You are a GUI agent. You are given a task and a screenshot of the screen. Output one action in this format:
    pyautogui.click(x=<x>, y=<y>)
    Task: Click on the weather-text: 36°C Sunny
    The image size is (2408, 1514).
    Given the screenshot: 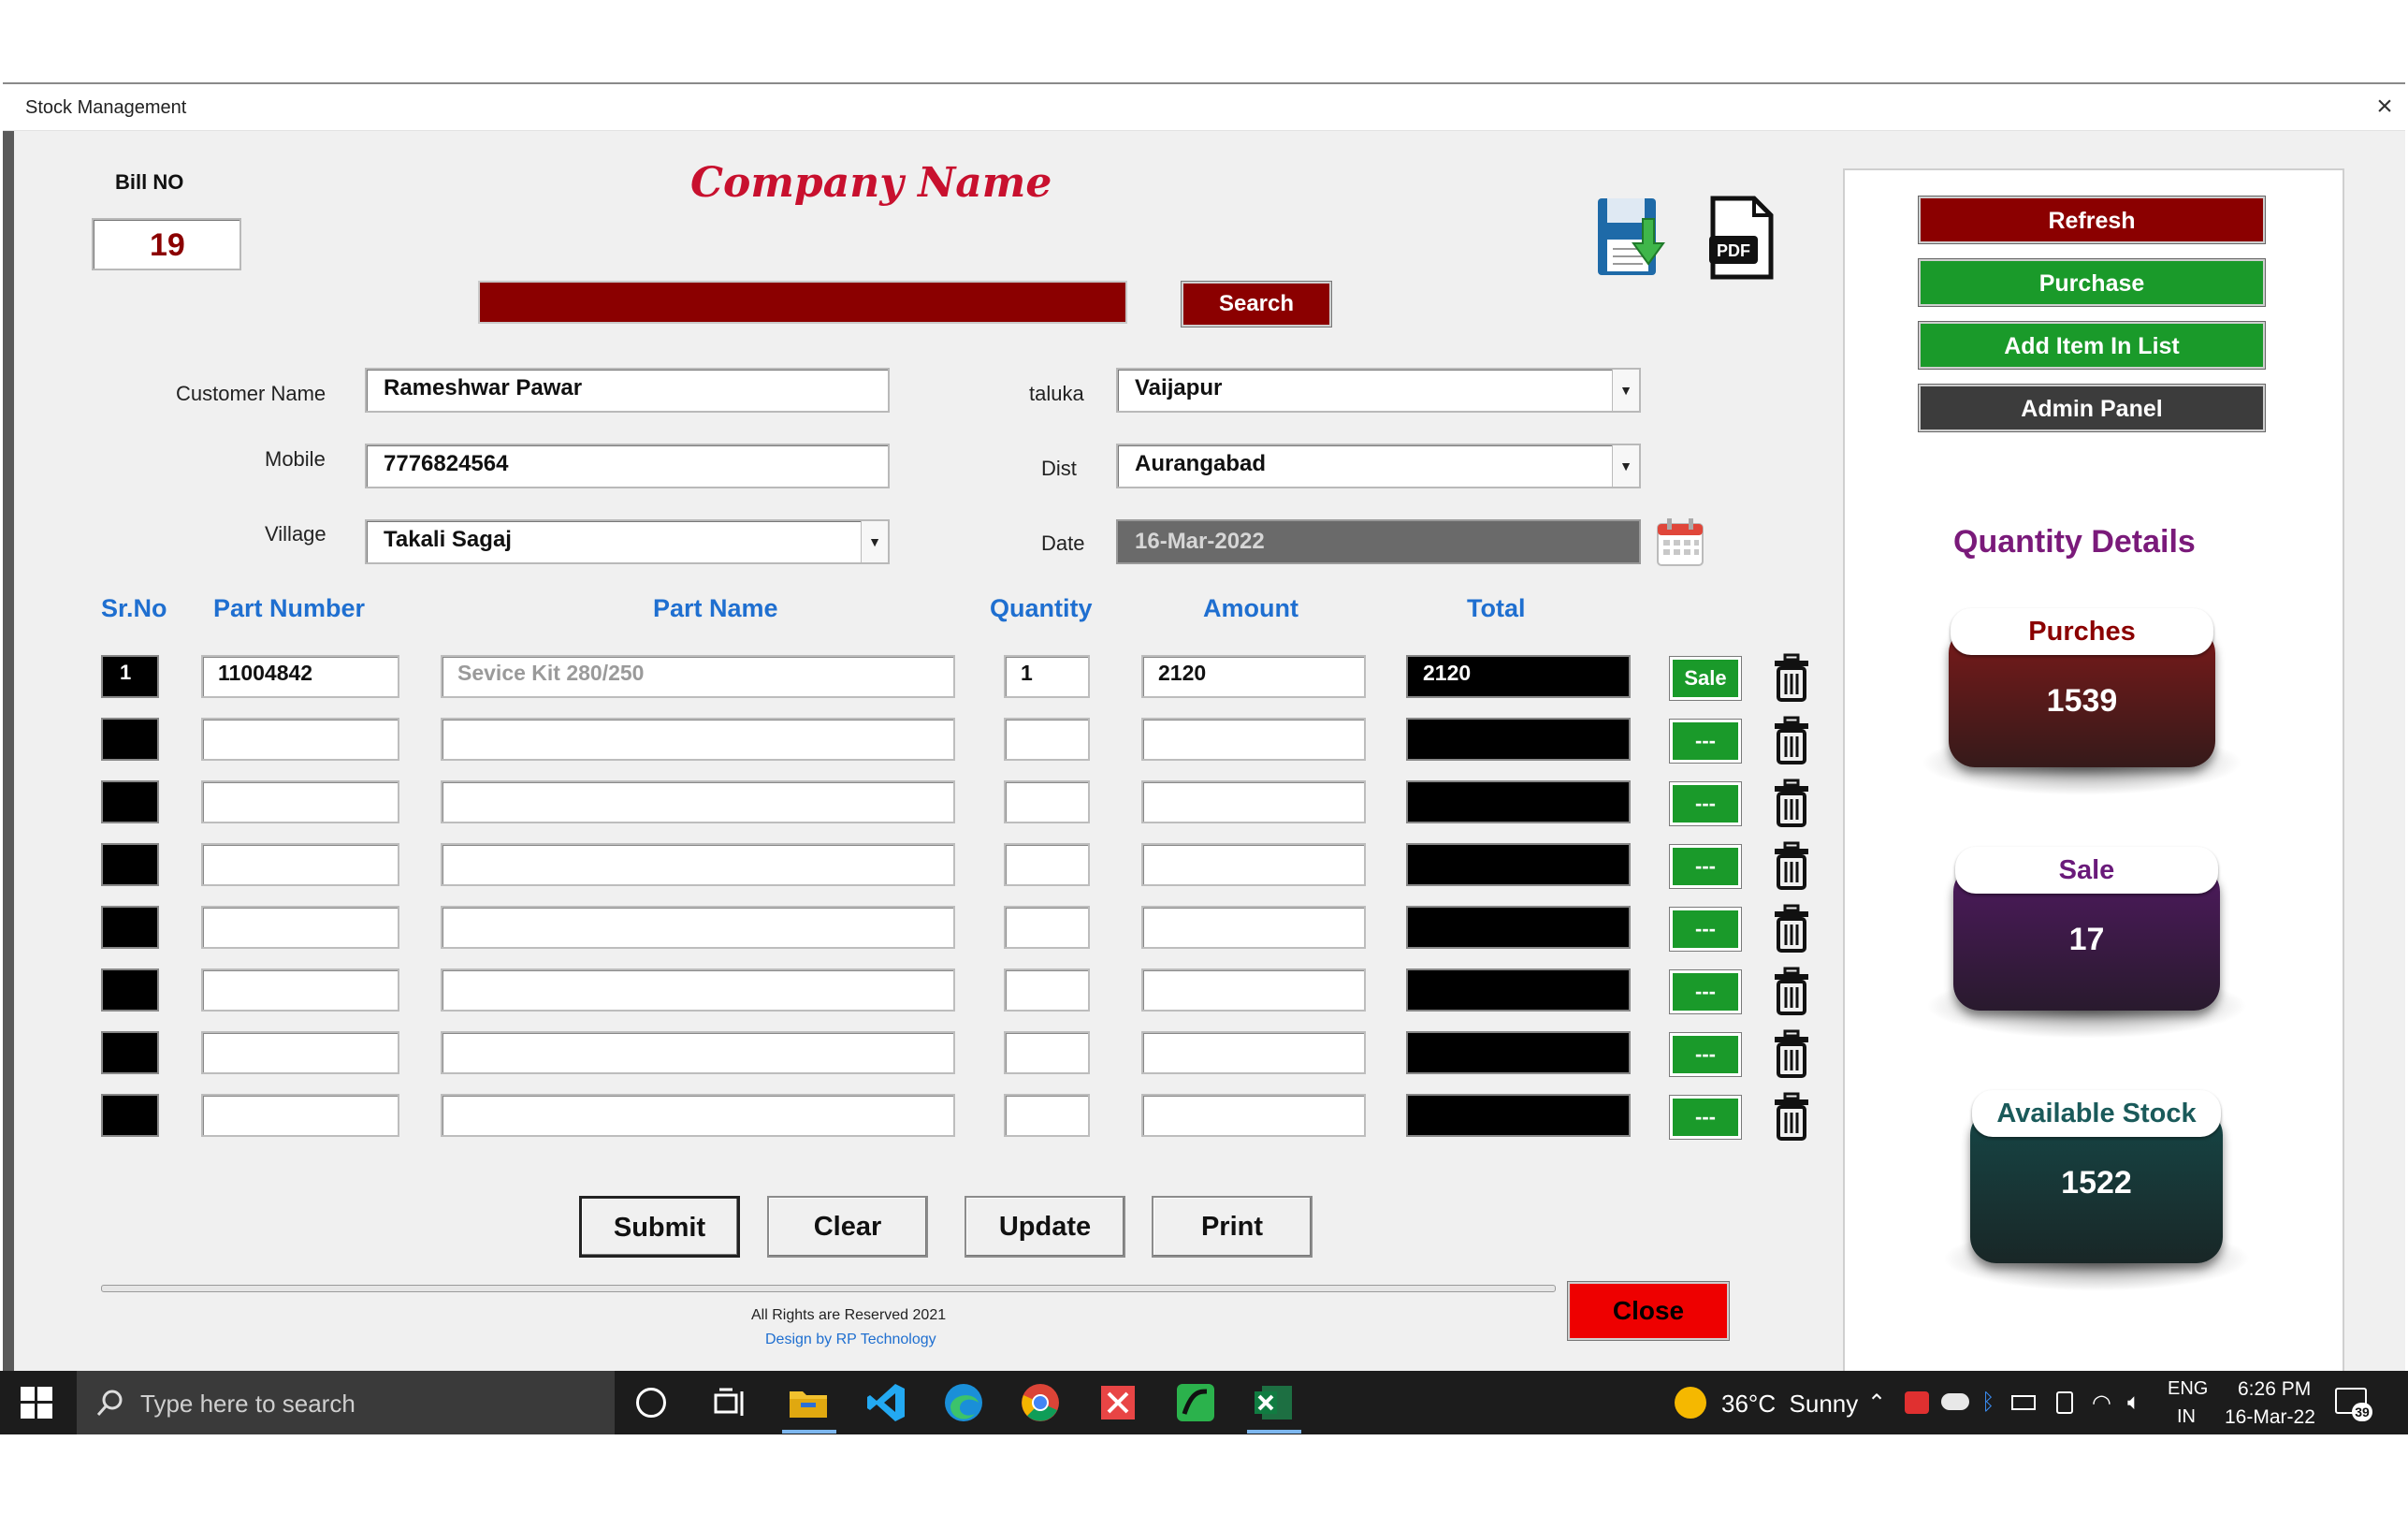 What is the action you would take?
    pyautogui.click(x=1790, y=1404)
    